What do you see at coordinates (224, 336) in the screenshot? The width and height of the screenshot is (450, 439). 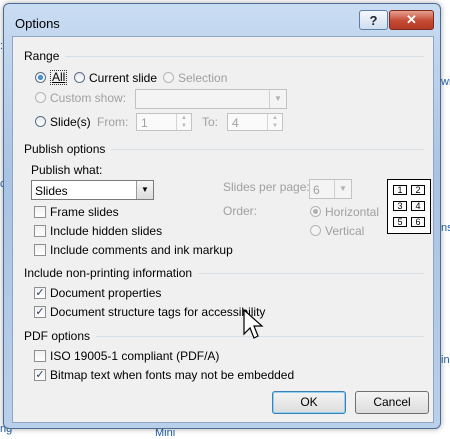 I see `pdf-section-header: PDF options` at bounding box center [224, 336].